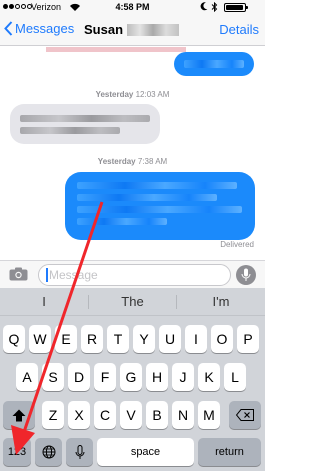 This screenshot has width=320, height=471. What do you see at coordinates (222, 339) in the screenshot?
I see `key-o: O` at bounding box center [222, 339].